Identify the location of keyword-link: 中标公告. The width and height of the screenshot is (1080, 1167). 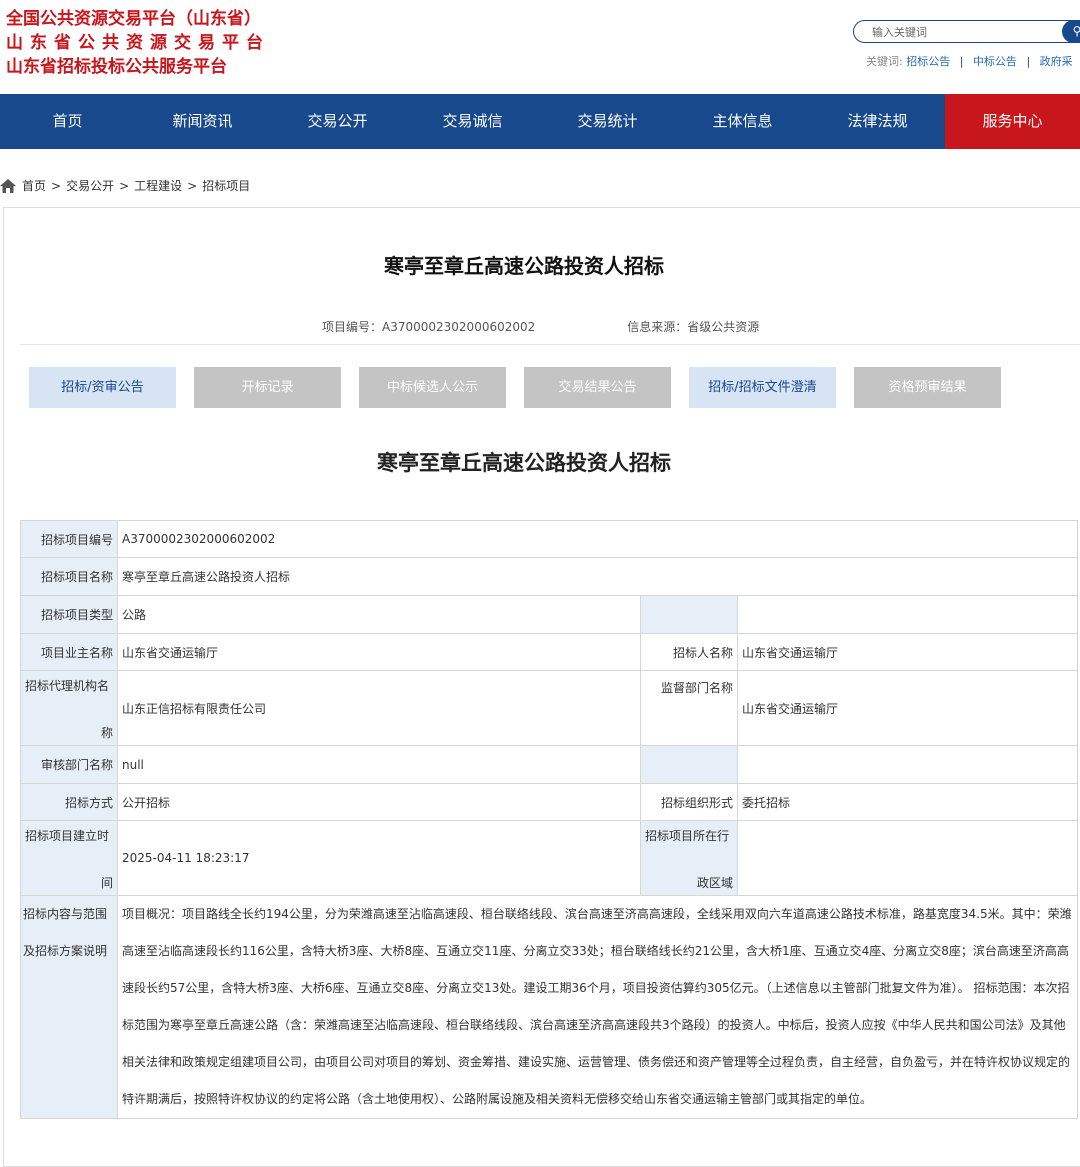
(995, 61).